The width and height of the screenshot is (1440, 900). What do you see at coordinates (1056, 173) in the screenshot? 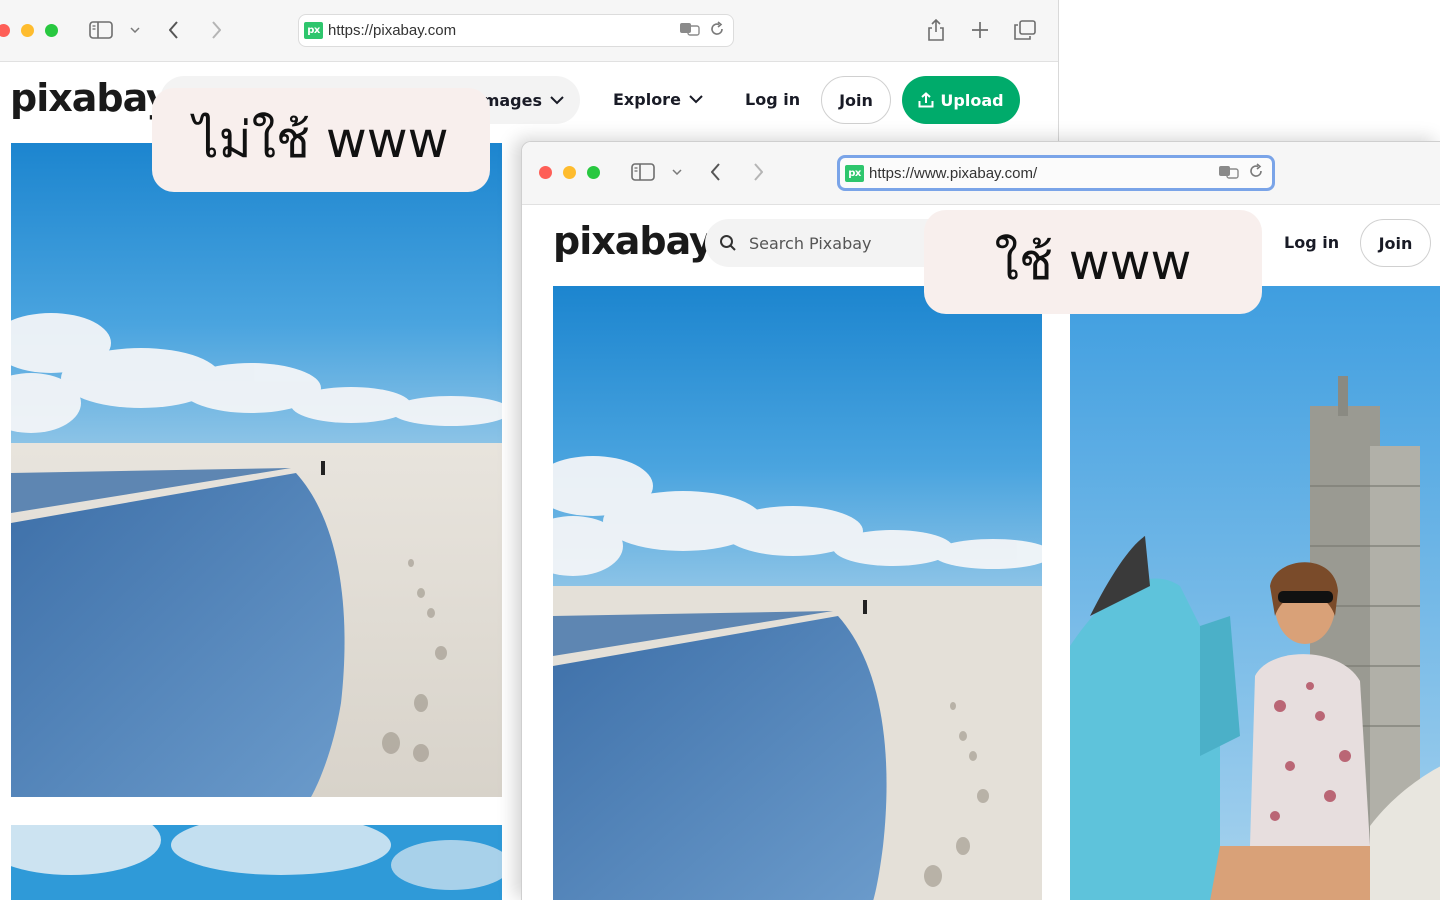
I see `address-bar: px https://www.pixabay.com/` at bounding box center [1056, 173].